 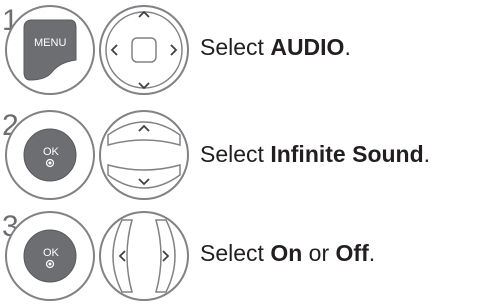 What do you see at coordinates (50, 43) in the screenshot?
I see `menu-key-label: MENU` at bounding box center [50, 43].